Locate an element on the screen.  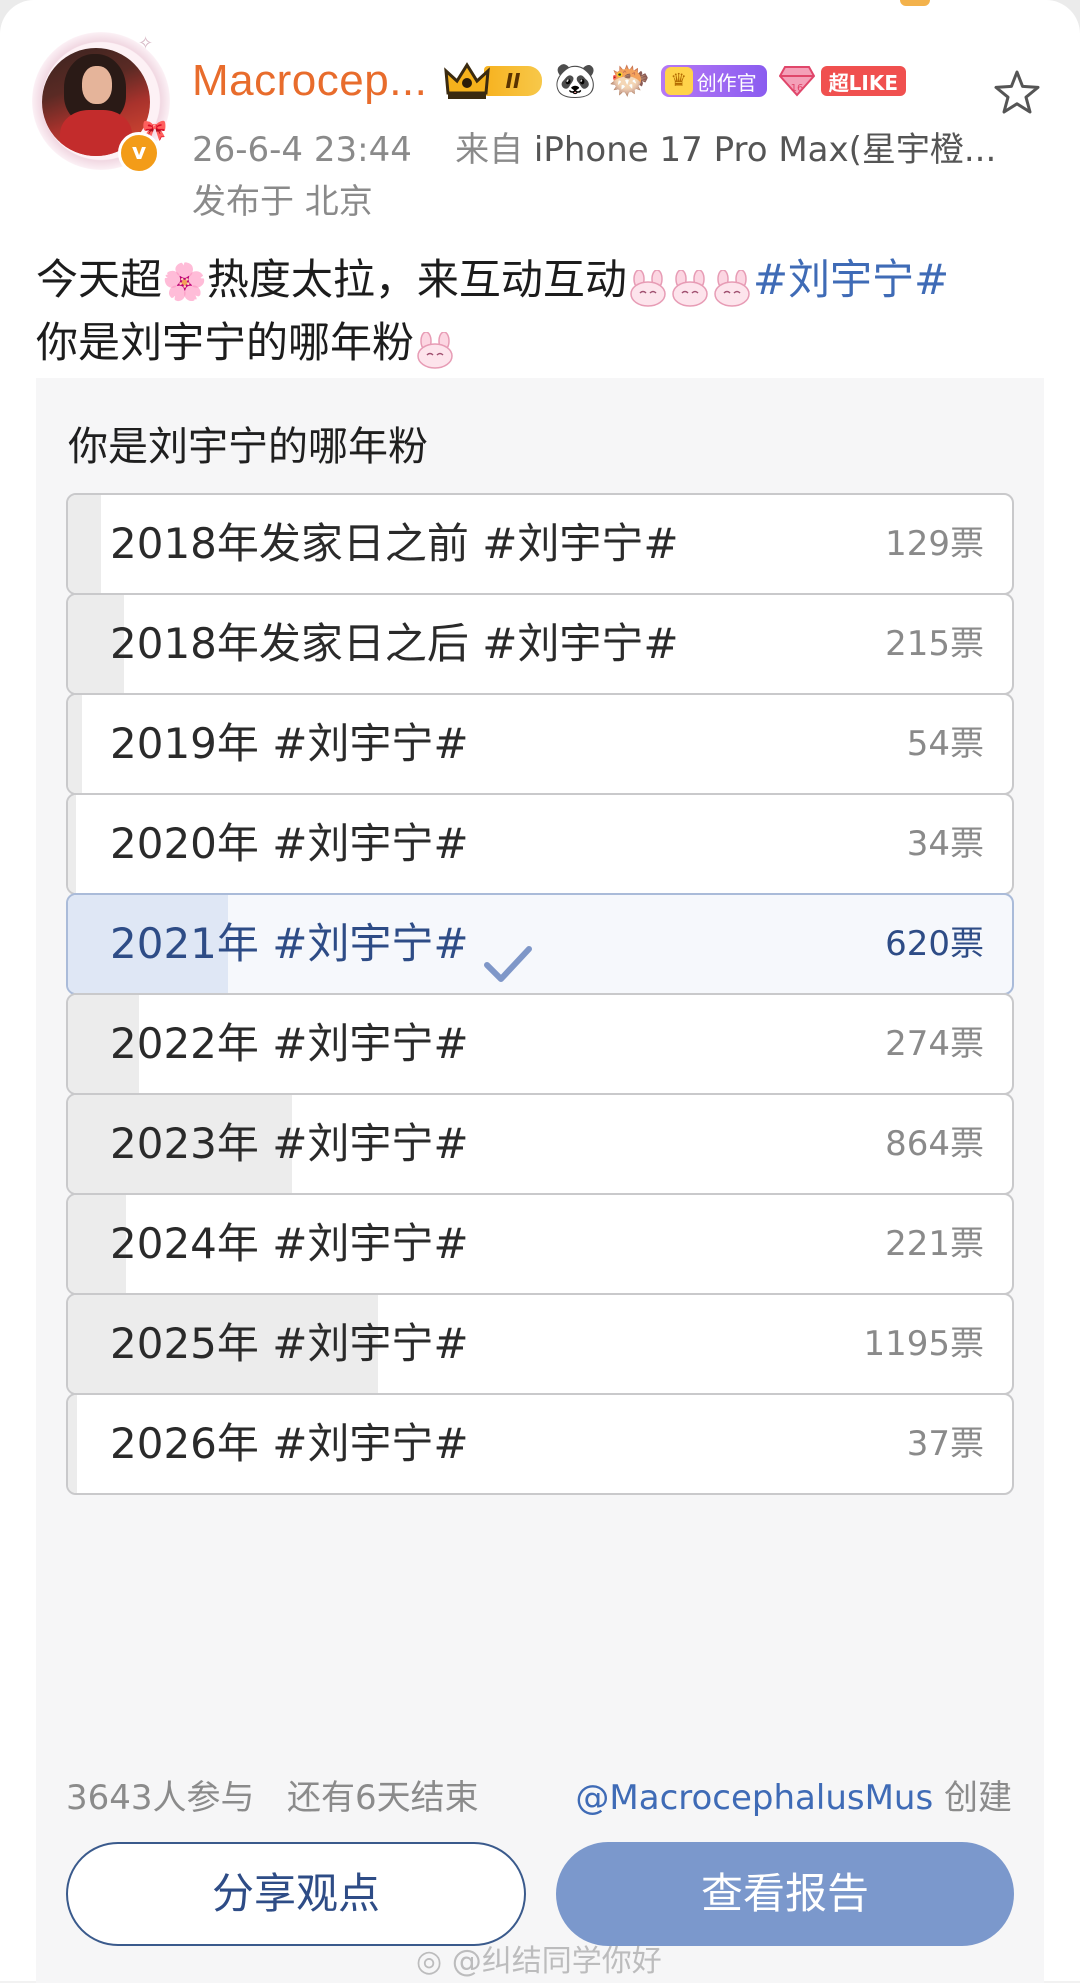
post-body: 今天超🌸热度太拉，来互动互动 #刘宇宁# 你是刘宇宁的哪年粉 is located at coordinates (541, 311).